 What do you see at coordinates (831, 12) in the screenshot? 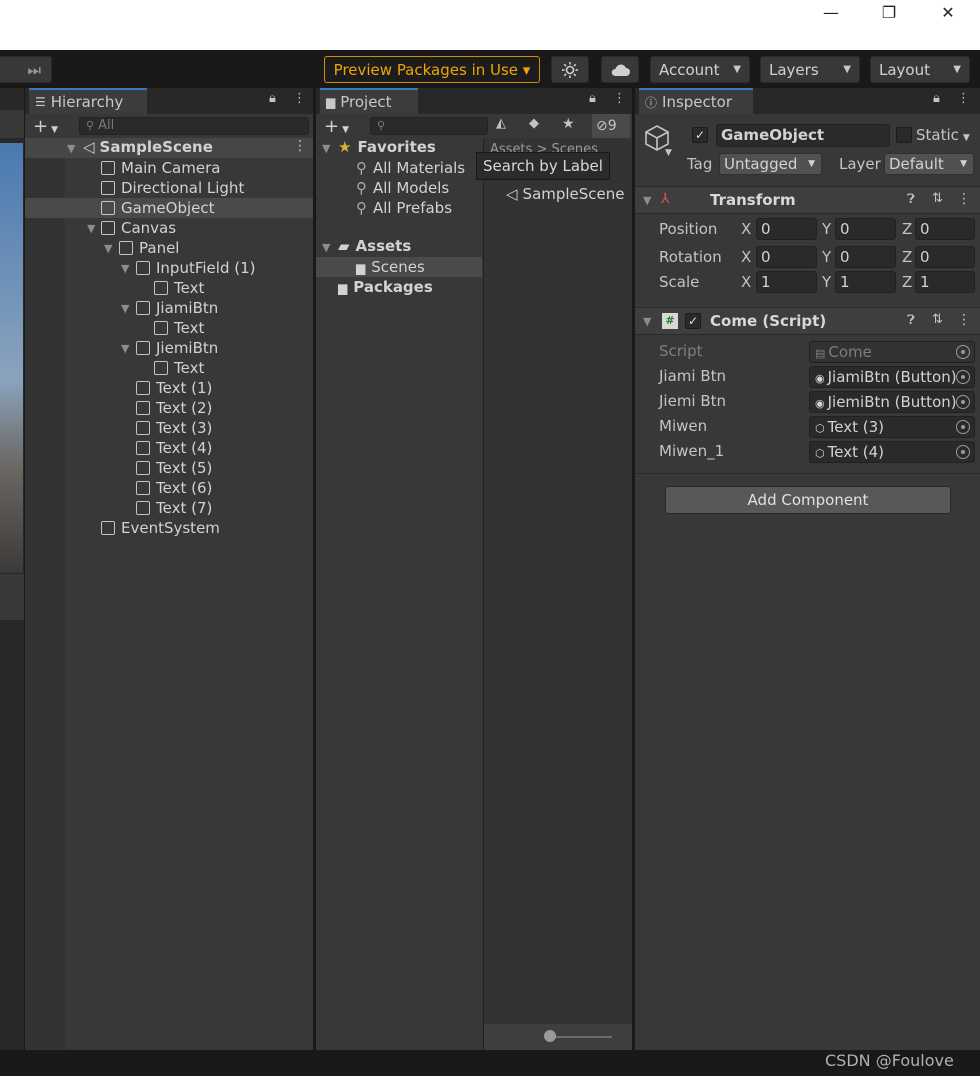
I see `minimize-button: —` at bounding box center [831, 12].